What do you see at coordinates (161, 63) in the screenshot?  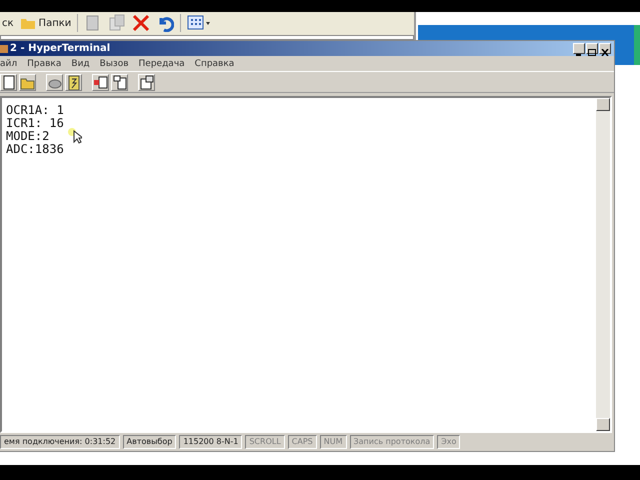 I see `menu-item: Передача` at bounding box center [161, 63].